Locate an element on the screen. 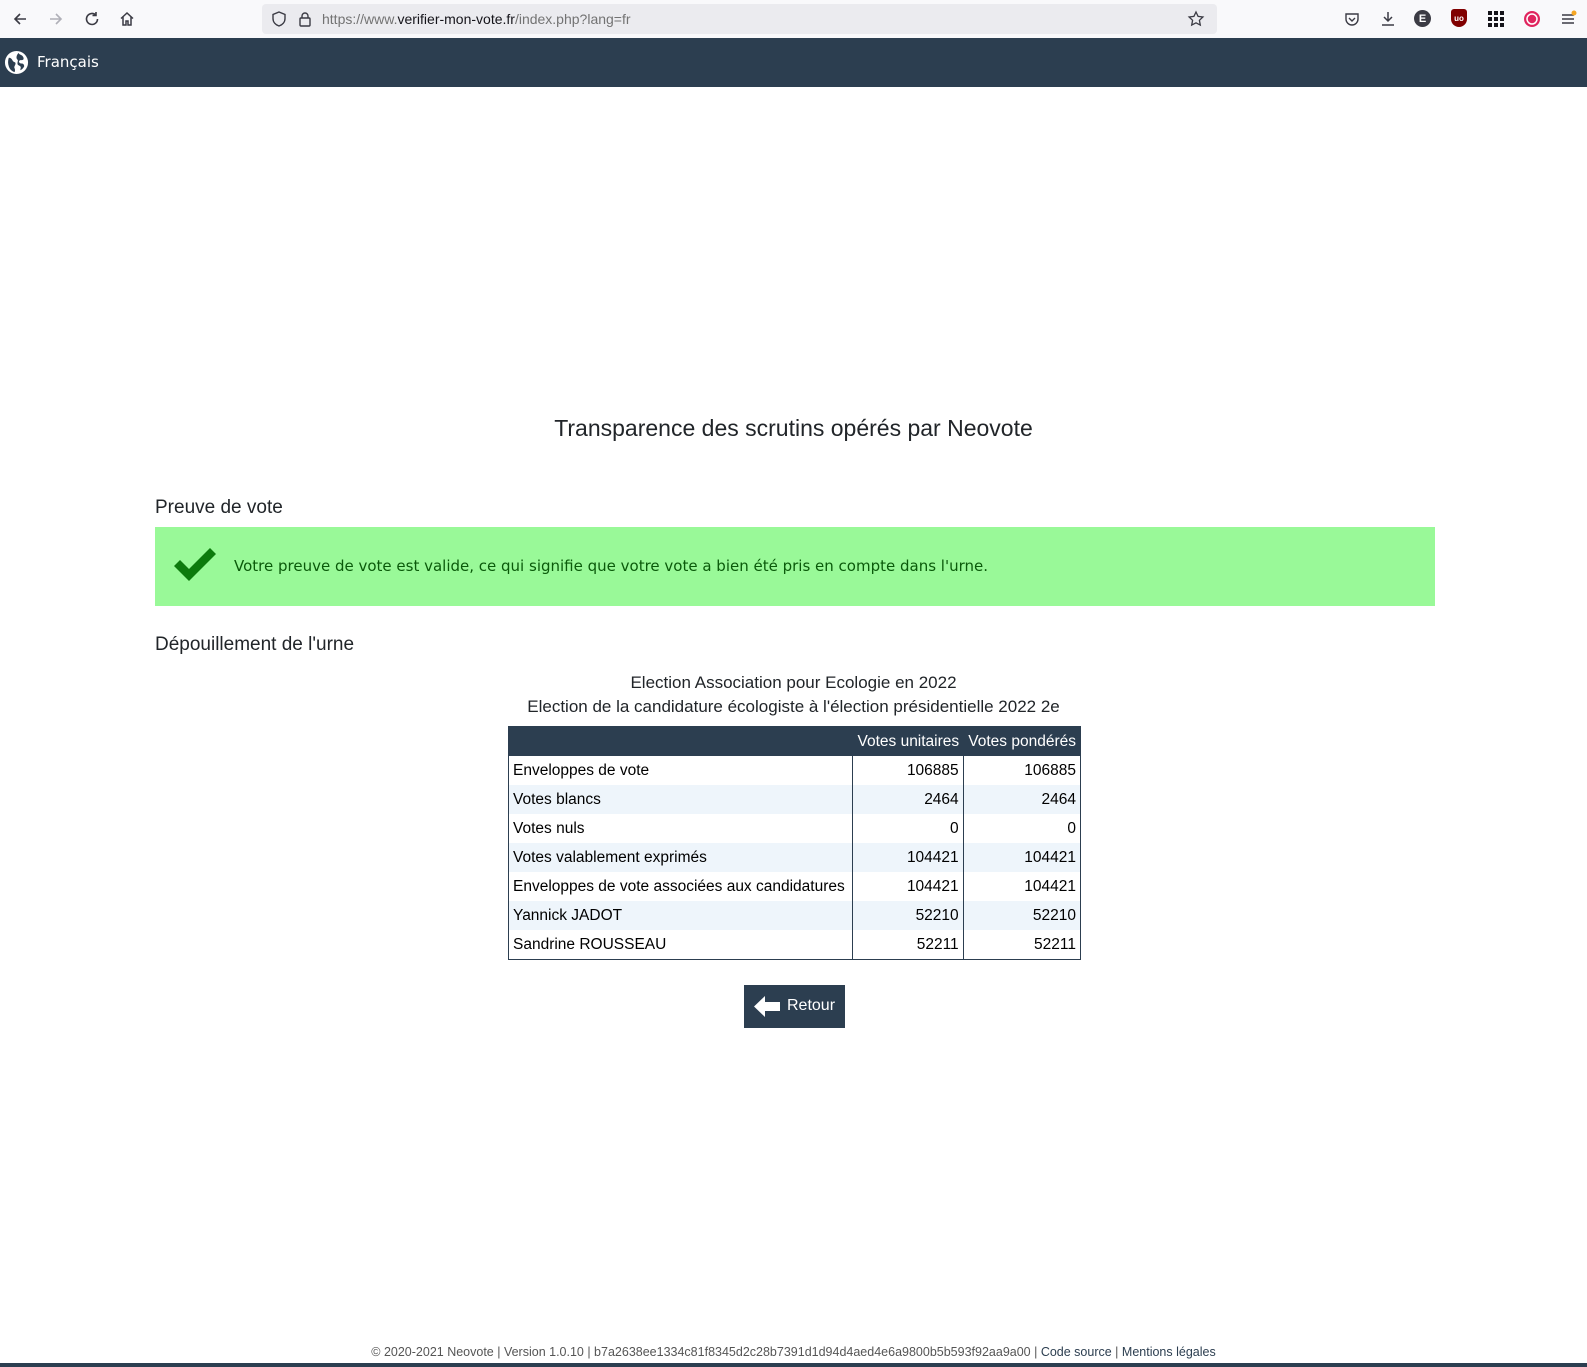  home-icon is located at coordinates (127, 19).